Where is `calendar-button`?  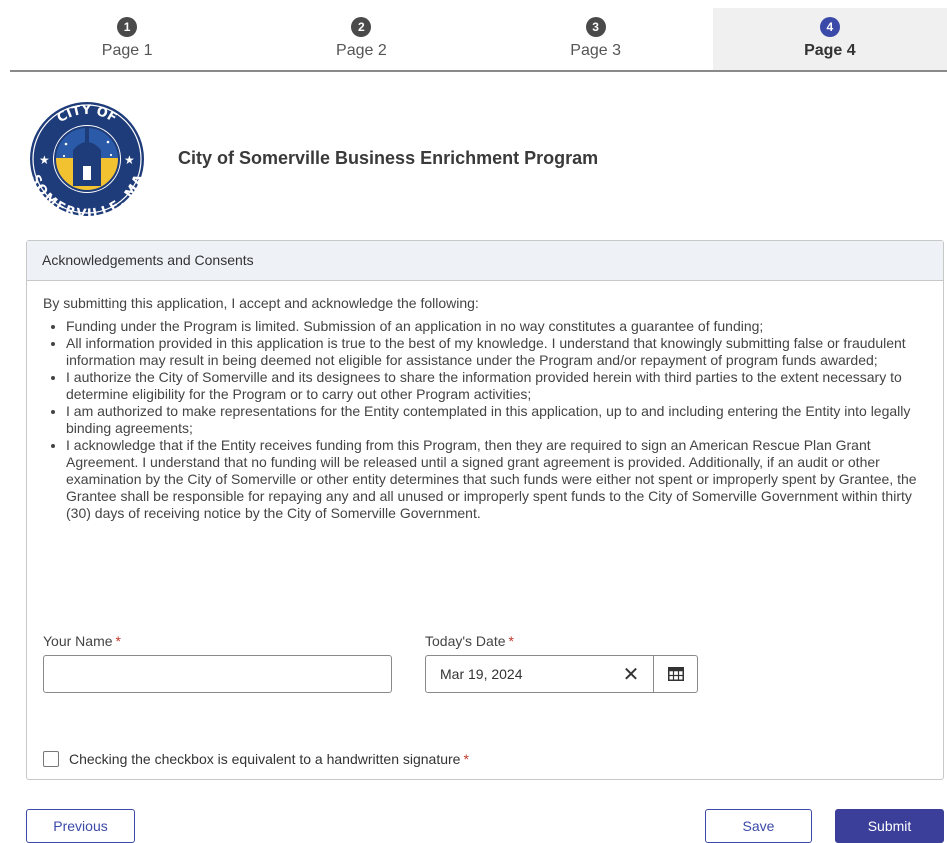 calendar-button is located at coordinates (675, 674).